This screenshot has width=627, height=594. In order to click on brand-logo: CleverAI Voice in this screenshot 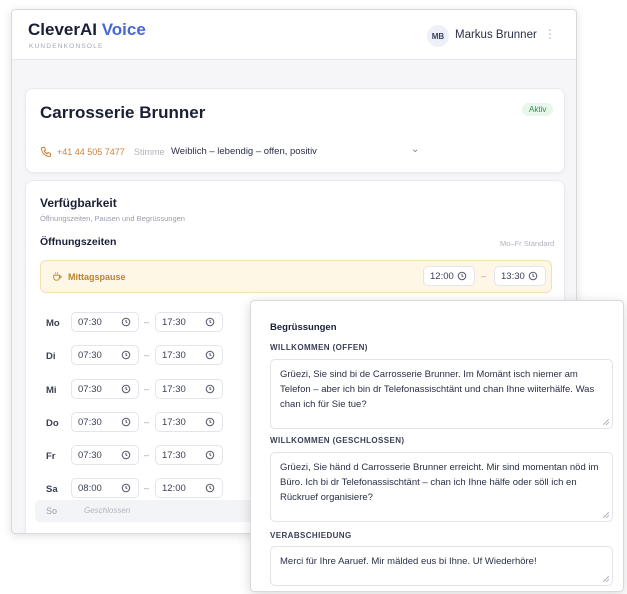, I will do `click(87, 30)`.